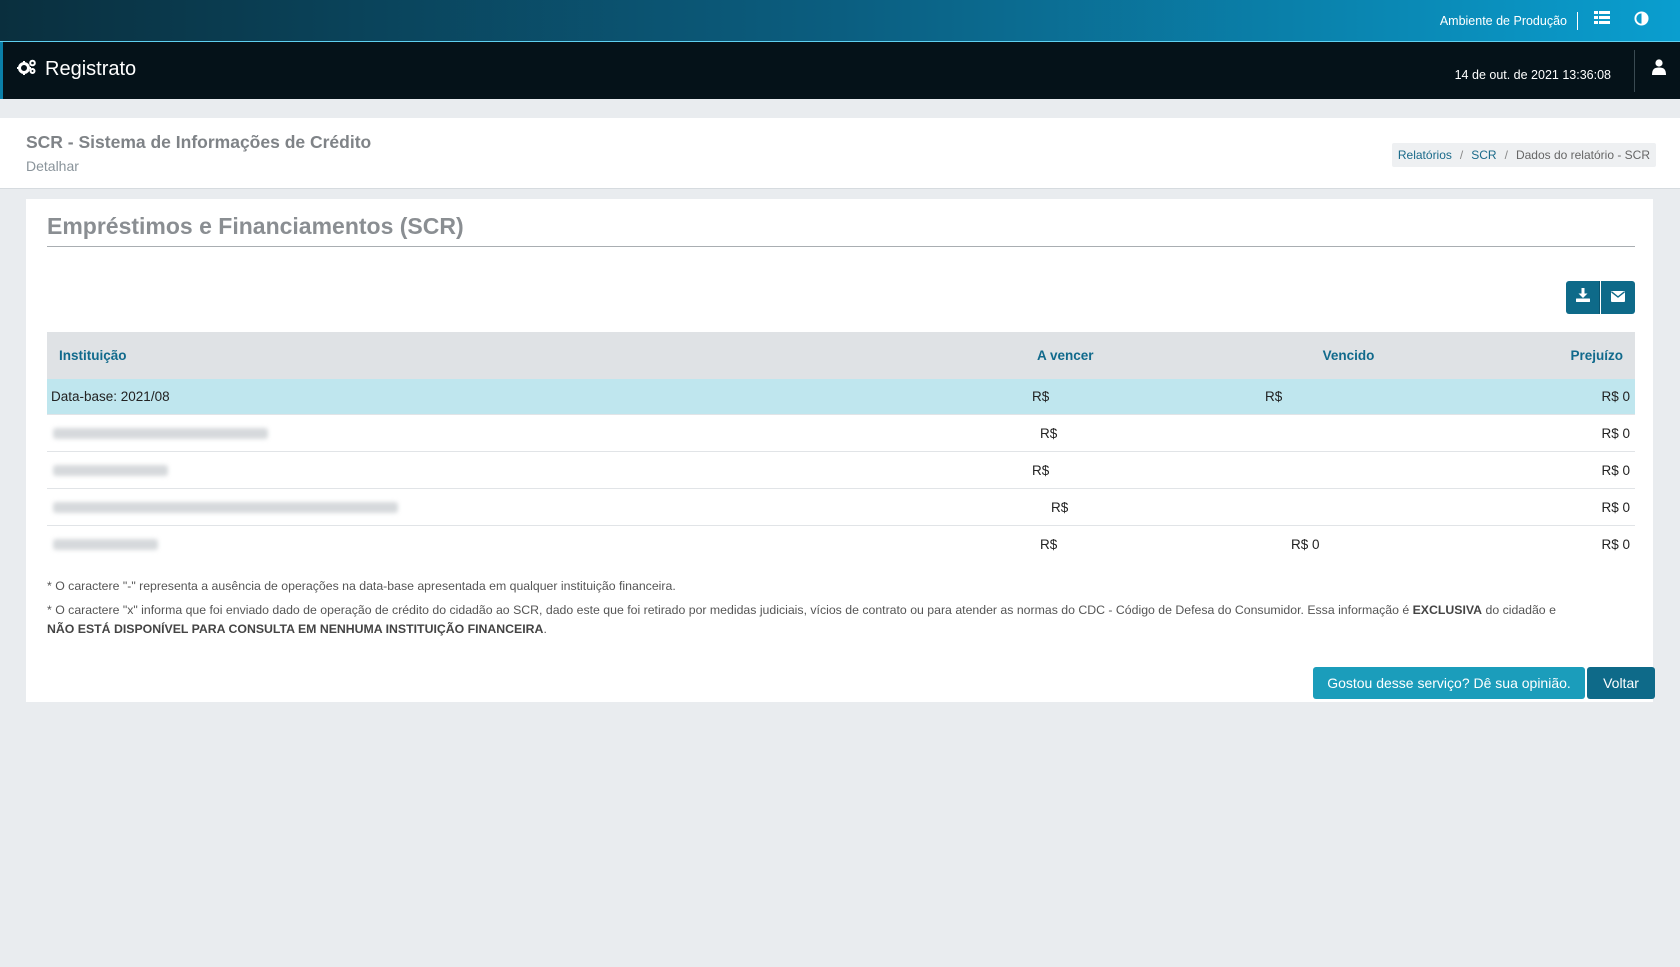 The height and width of the screenshot is (967, 1680). I want to click on download-button, so click(1583, 297).